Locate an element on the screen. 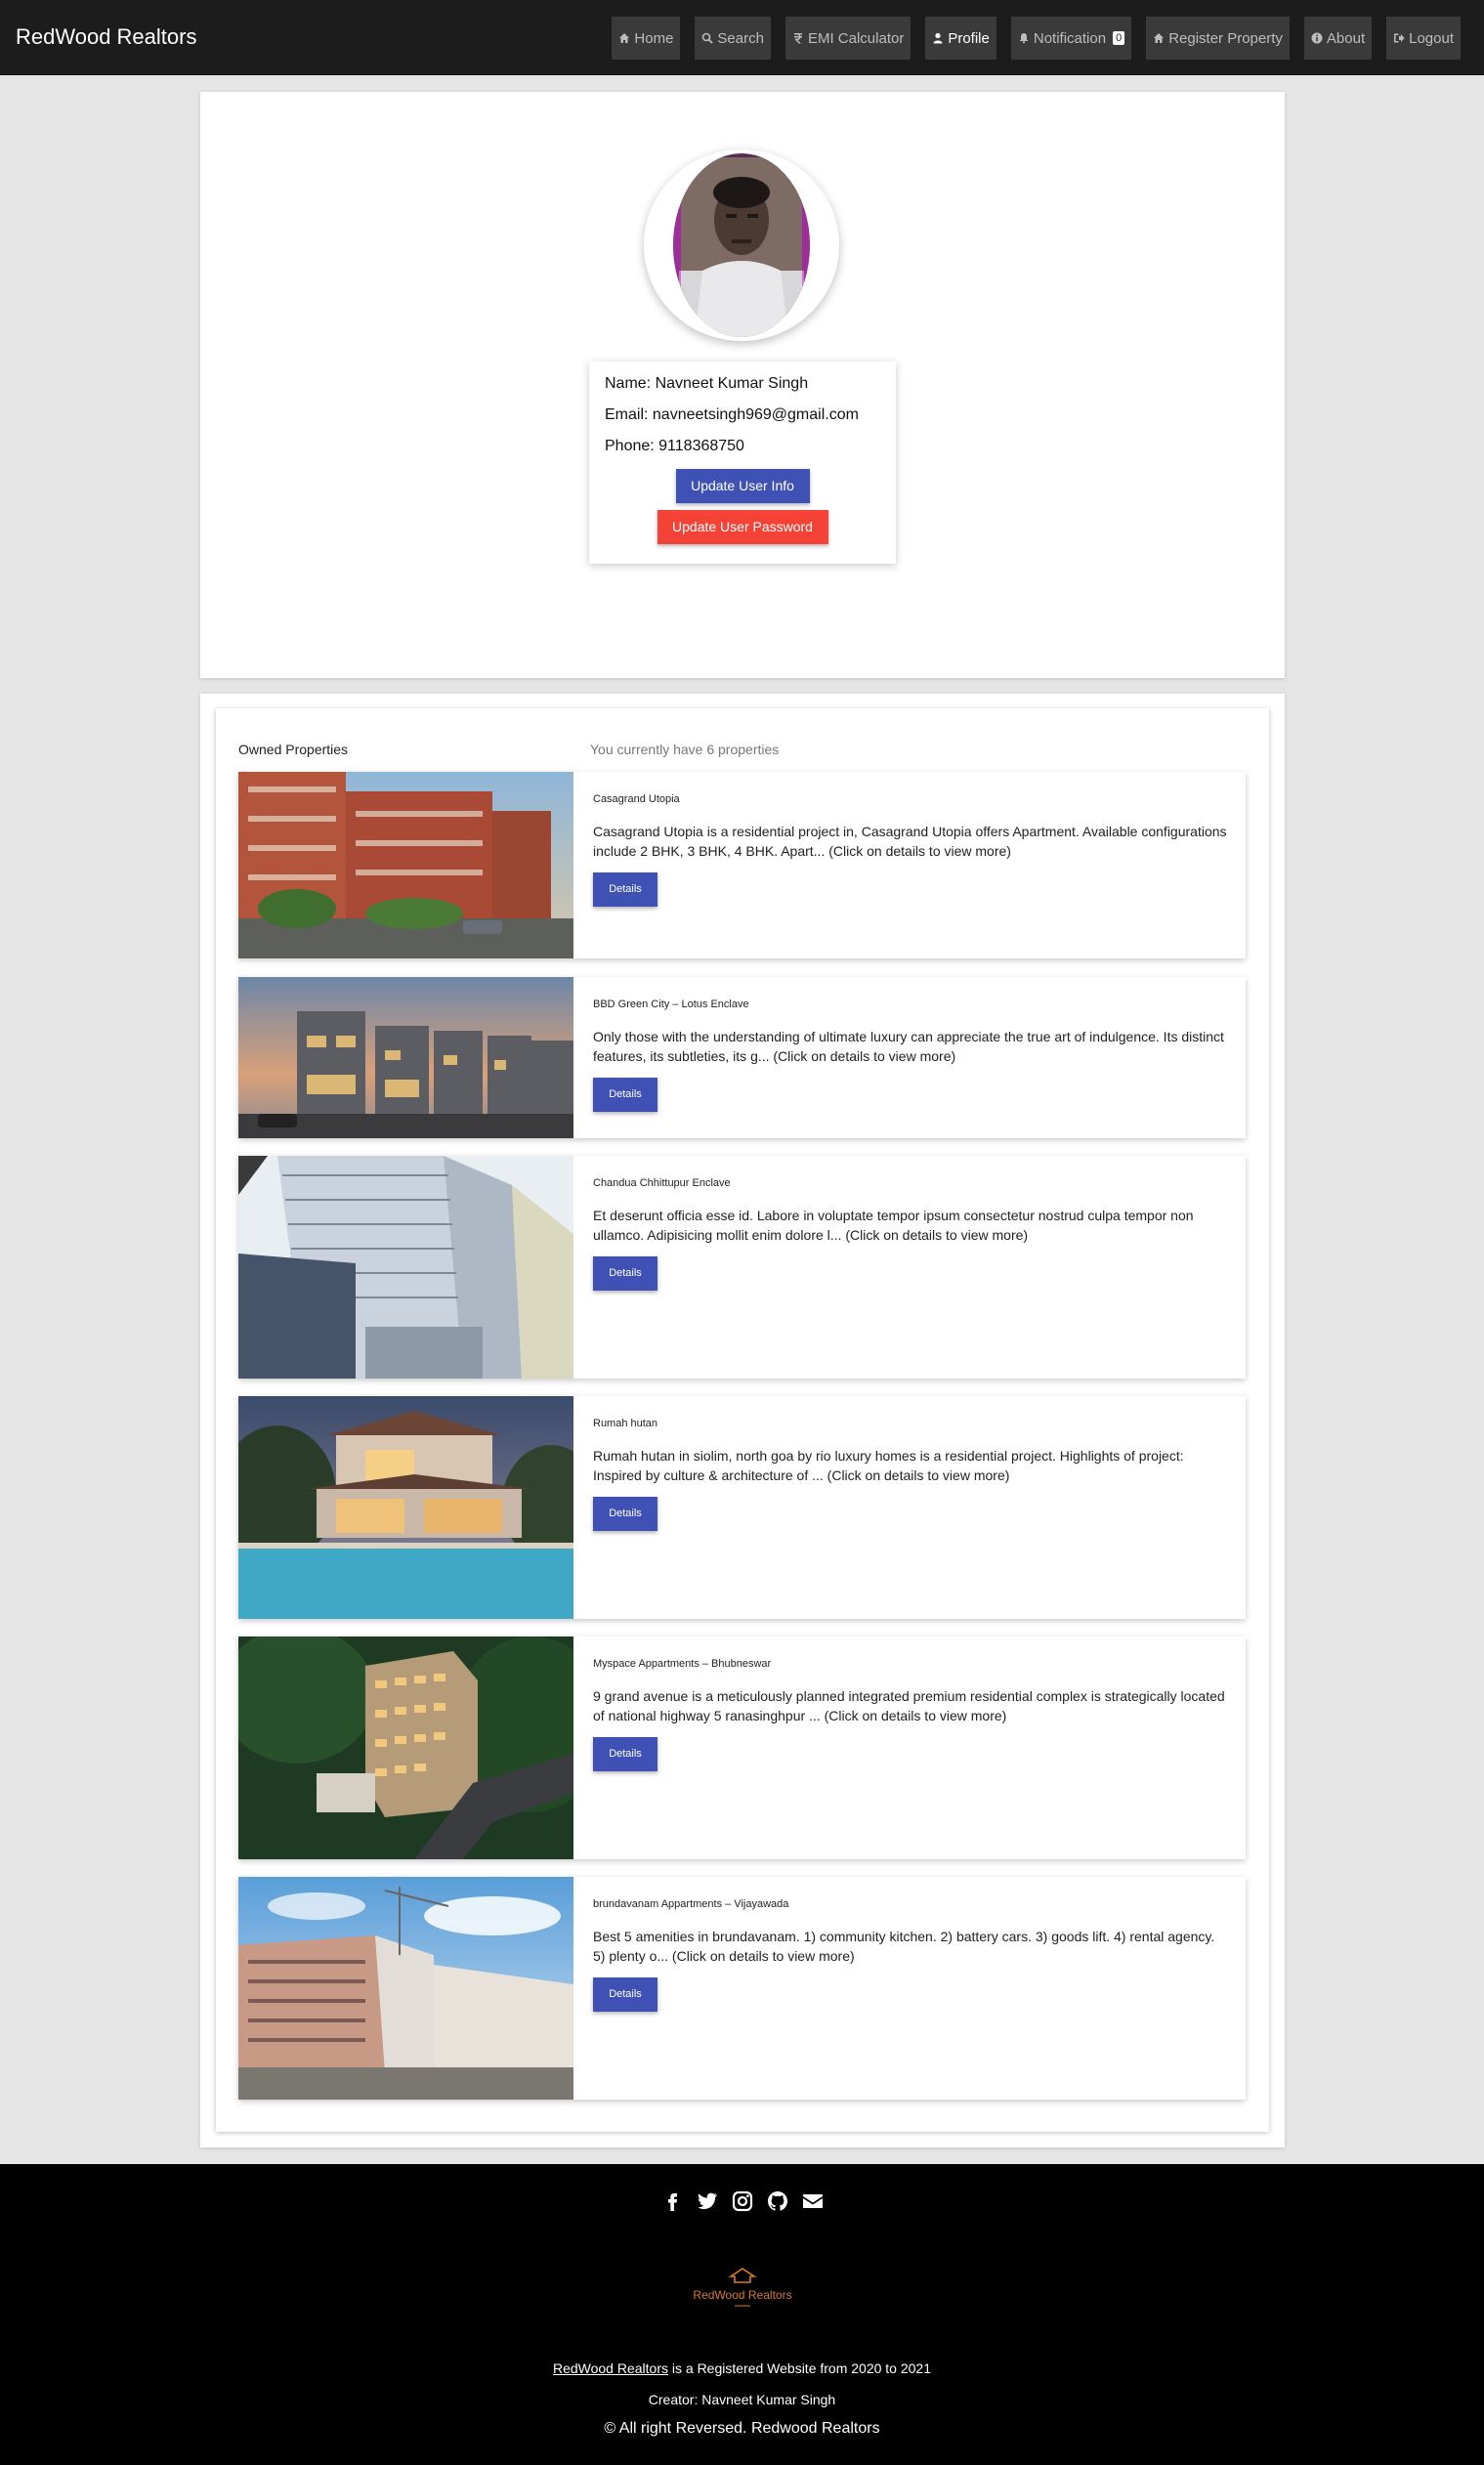 Image resolution: width=1484 pixels, height=2465 pixels. avatar is located at coordinates (741, 245).